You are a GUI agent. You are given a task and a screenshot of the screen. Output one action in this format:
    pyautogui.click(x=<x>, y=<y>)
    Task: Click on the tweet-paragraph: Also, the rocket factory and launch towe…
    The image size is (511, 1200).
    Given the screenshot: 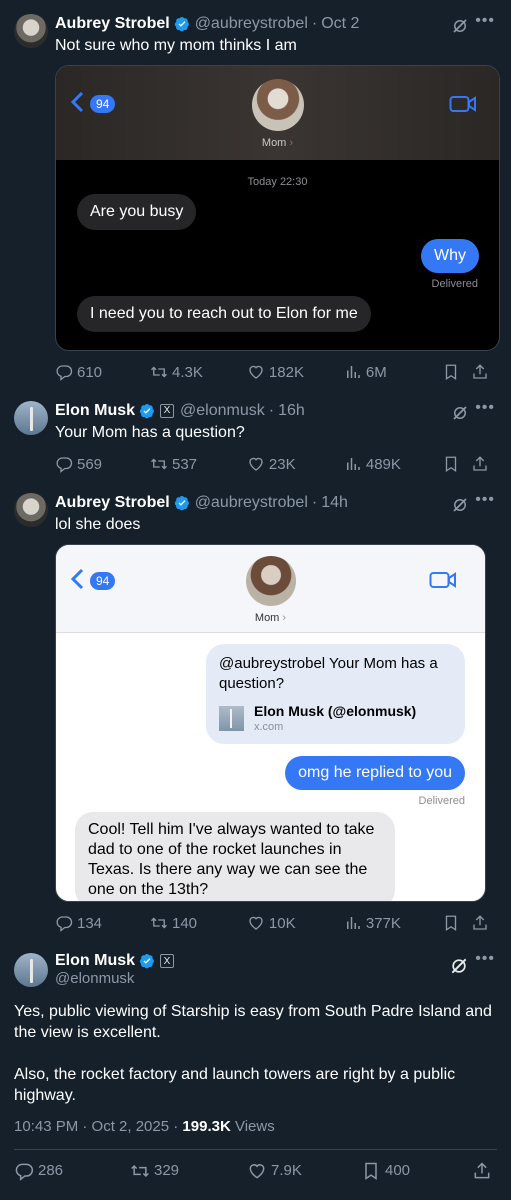 What is the action you would take?
    pyautogui.click(x=235, y=1085)
    